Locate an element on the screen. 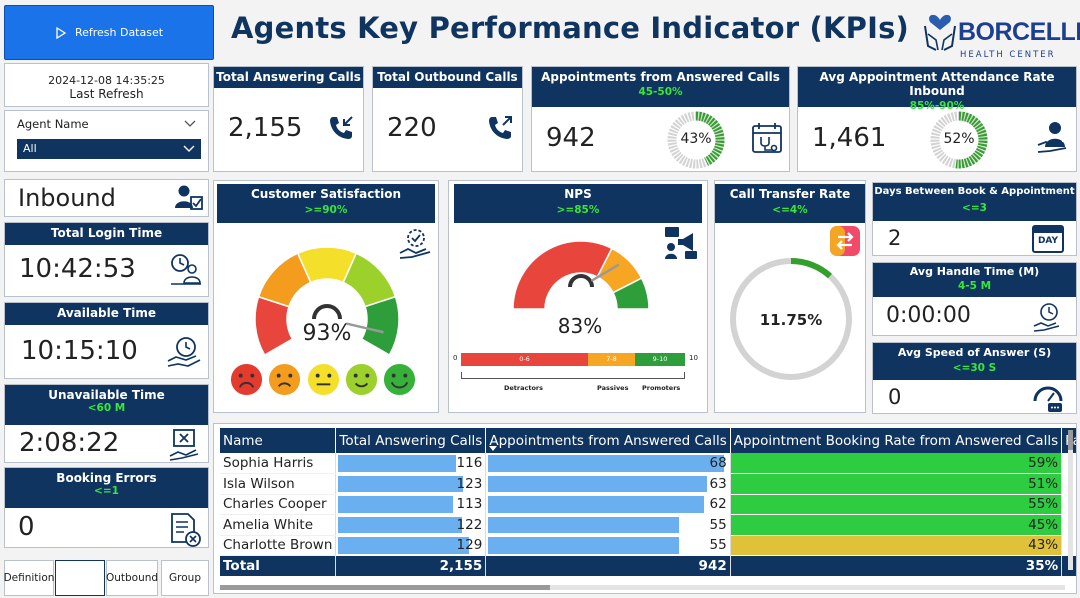  agent-name-cell: Isla Wilson is located at coordinates (278, 484).